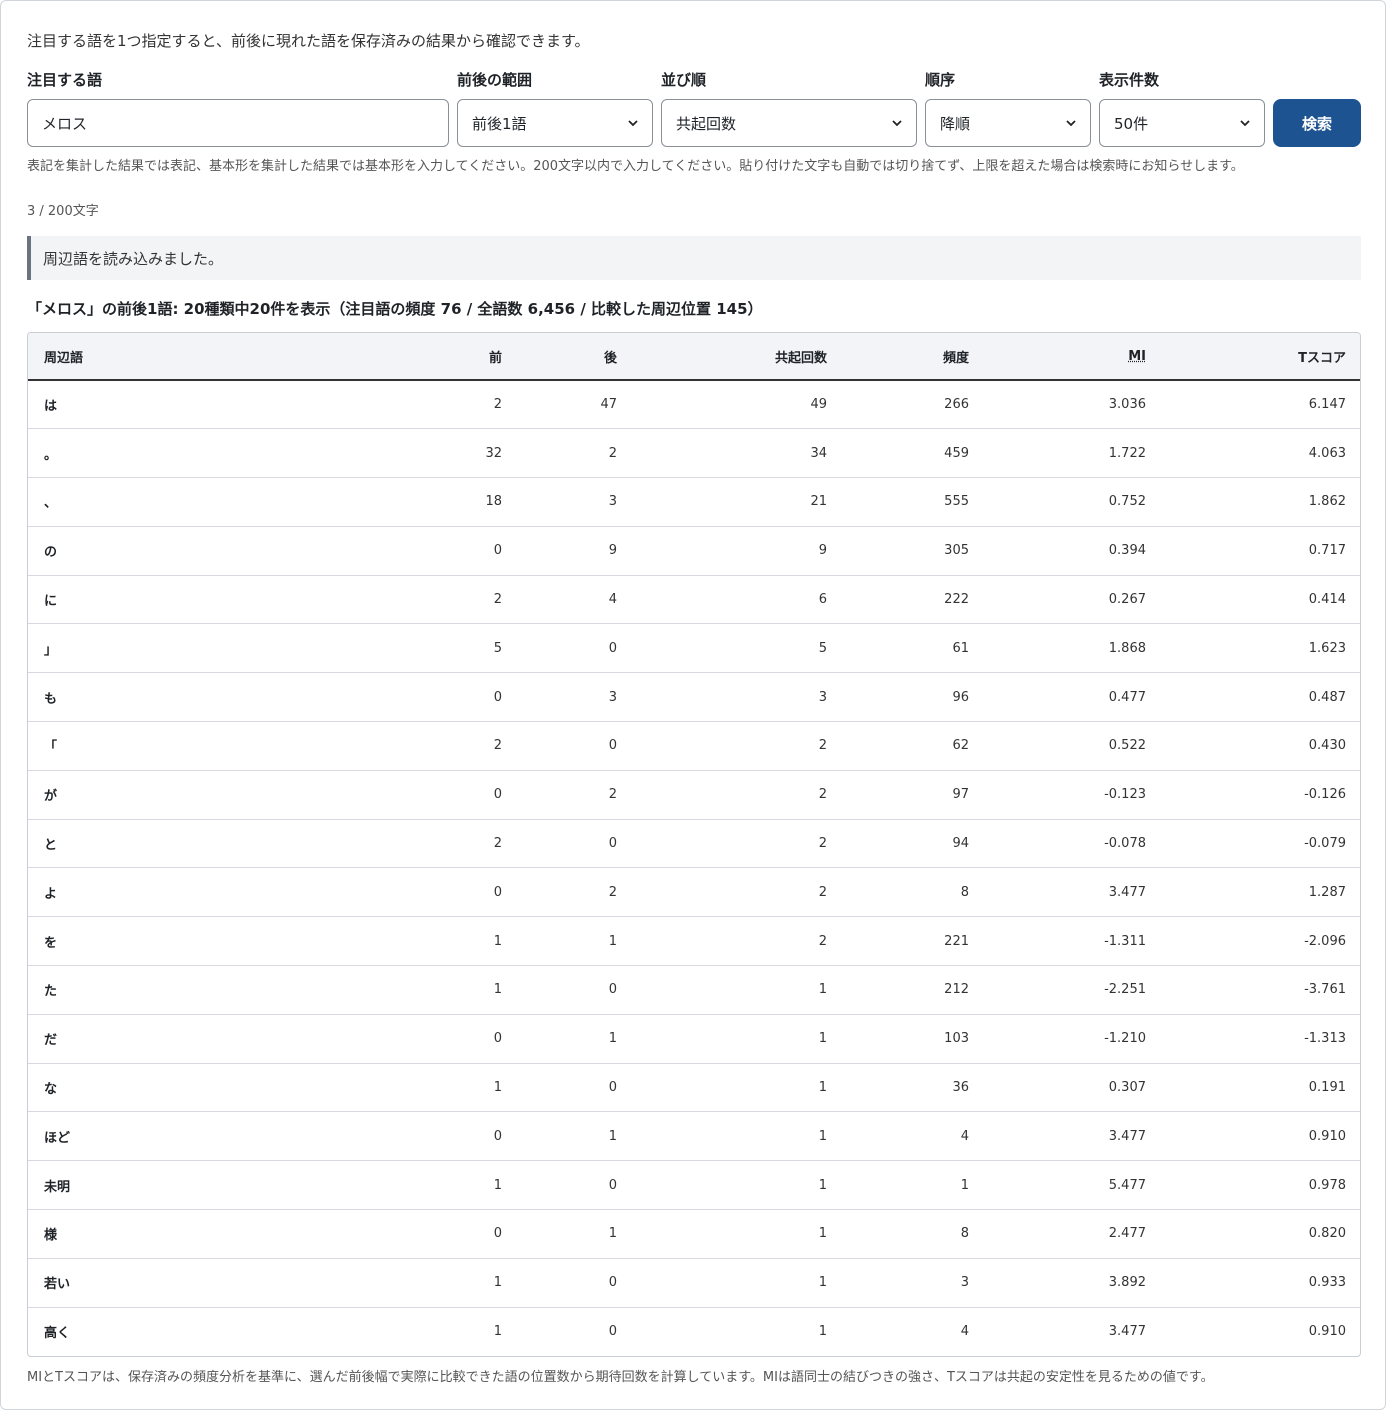 This screenshot has width=1386, height=1410. I want to click on cell-tscore: 0.820, so click(1261, 1234).